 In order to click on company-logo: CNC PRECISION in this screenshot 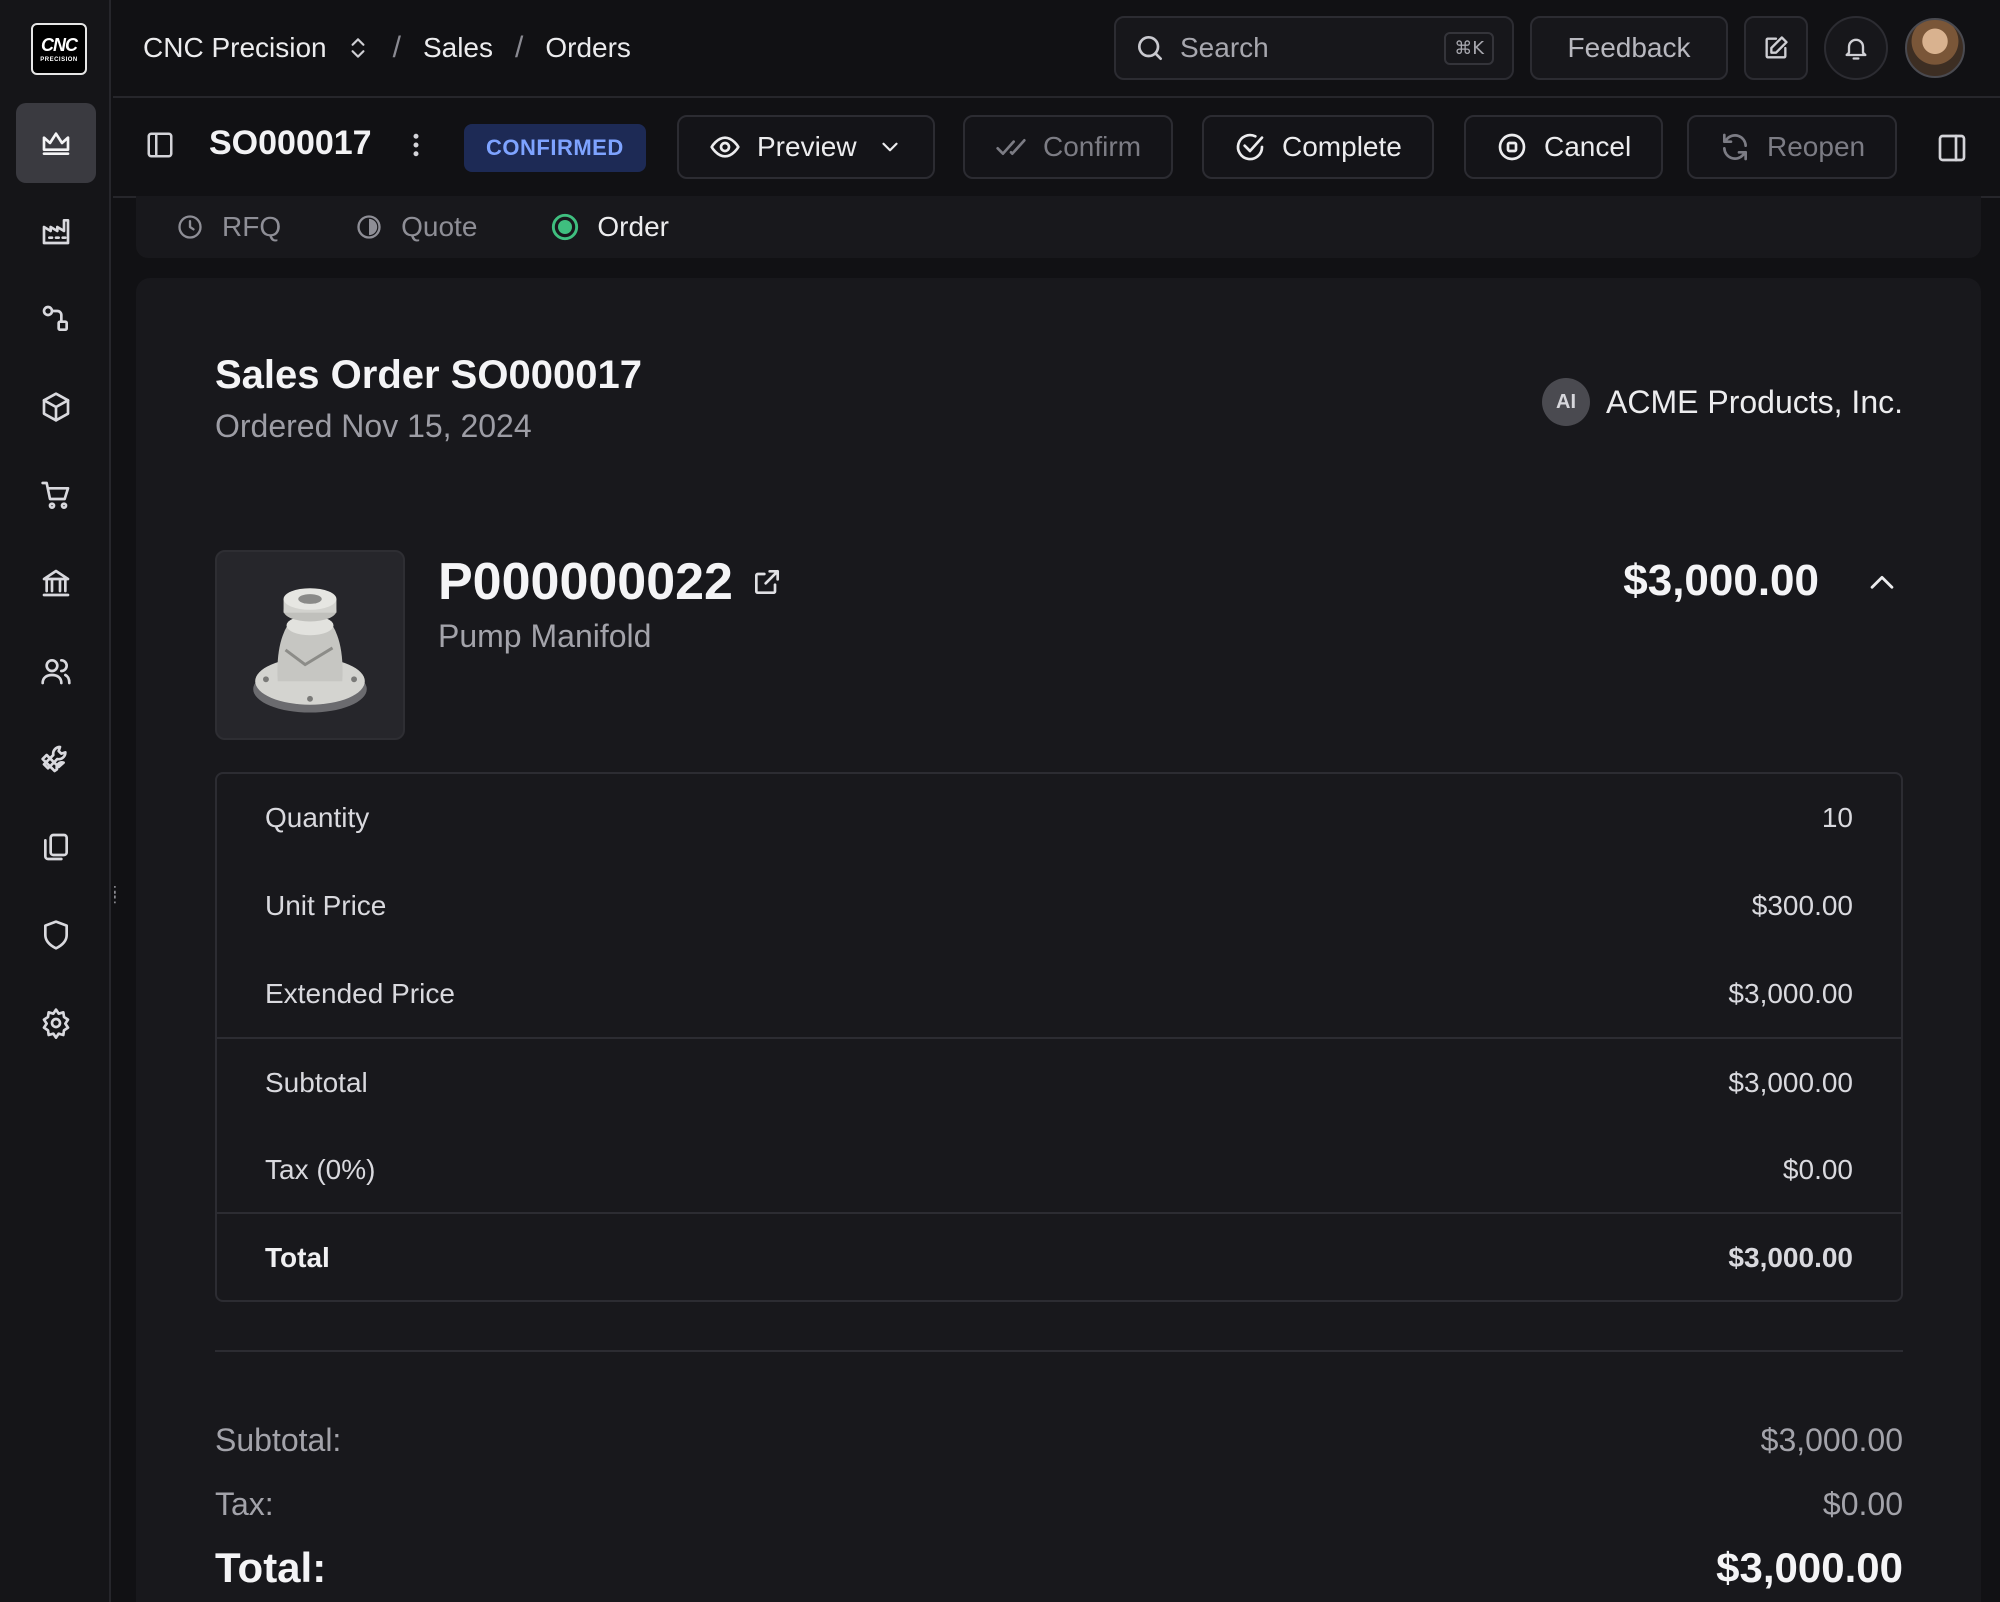, I will do `click(59, 49)`.